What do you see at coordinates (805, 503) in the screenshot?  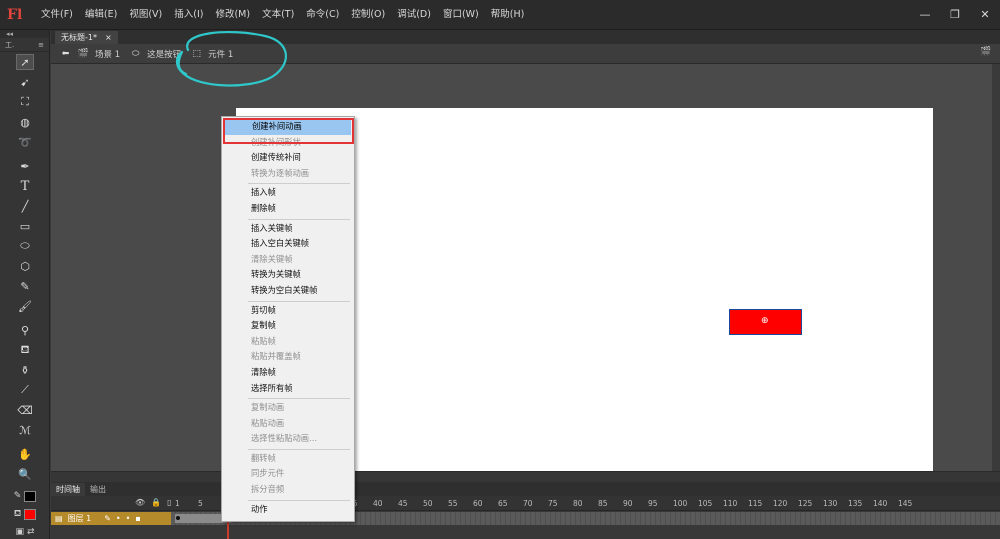 I see `ruler-label: 125` at bounding box center [805, 503].